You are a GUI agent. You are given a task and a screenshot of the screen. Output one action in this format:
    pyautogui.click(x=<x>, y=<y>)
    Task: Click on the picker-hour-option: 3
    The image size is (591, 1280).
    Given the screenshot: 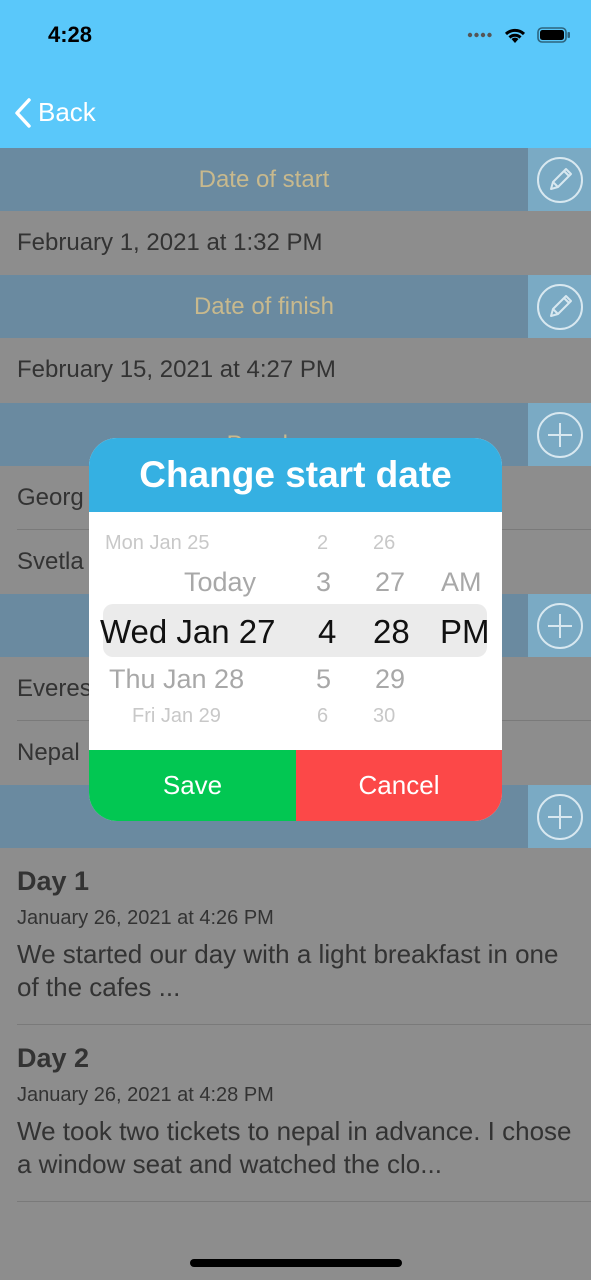 What is the action you would take?
    pyautogui.click(x=323, y=582)
    